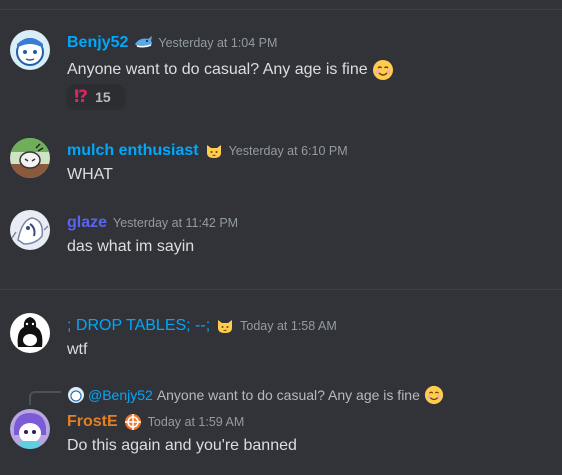 This screenshot has height=475, width=562. Describe the element at coordinates (288, 151) in the screenshot. I see `timestamp: Yesterday at 6:10 PM` at that location.